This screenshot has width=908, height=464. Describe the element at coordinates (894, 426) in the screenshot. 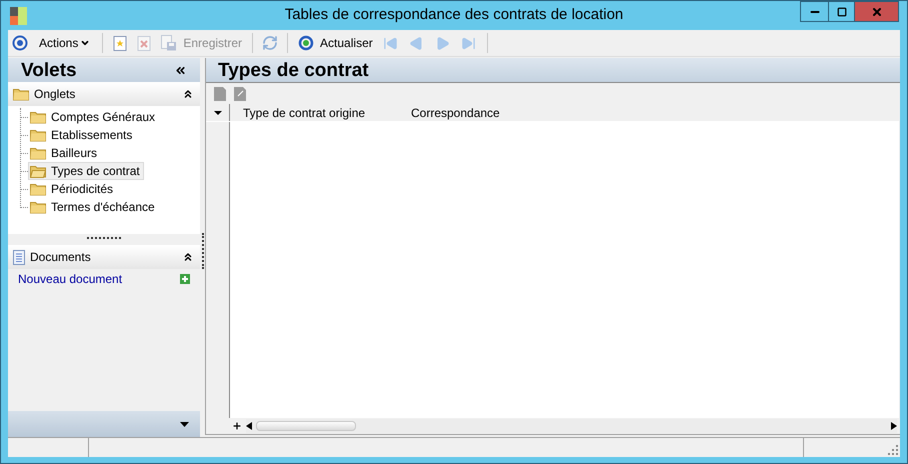

I see `scroll-right-icon` at that location.